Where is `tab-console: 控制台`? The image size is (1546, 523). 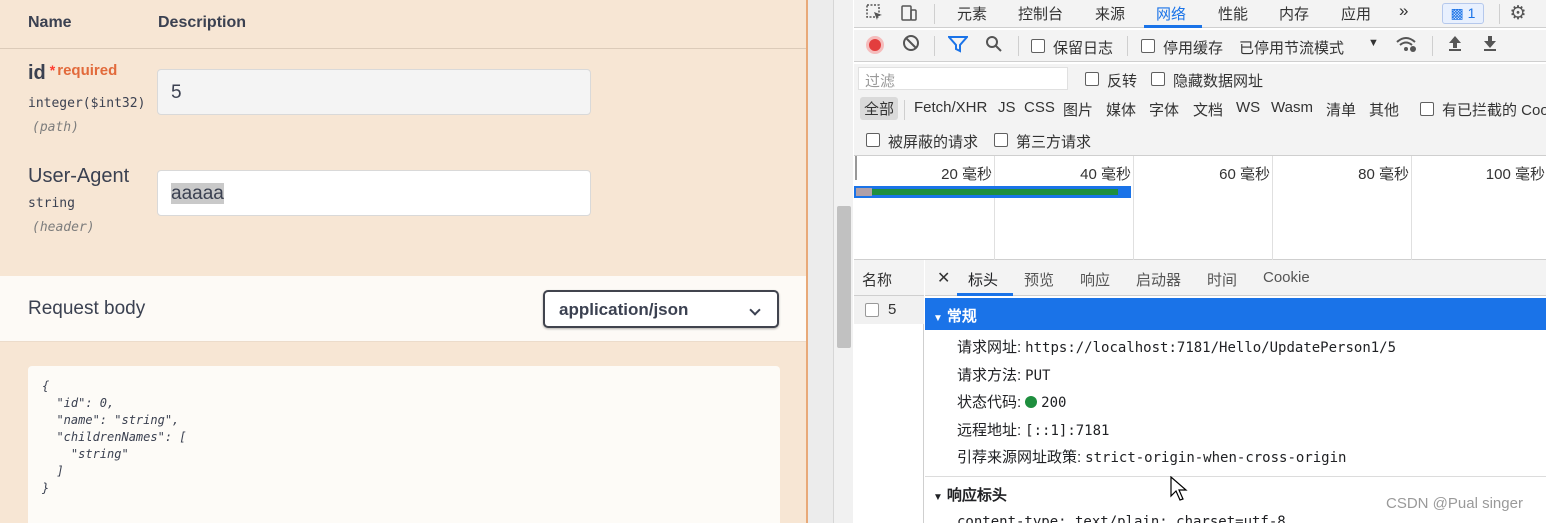 tab-console: 控制台 is located at coordinates (1040, 13).